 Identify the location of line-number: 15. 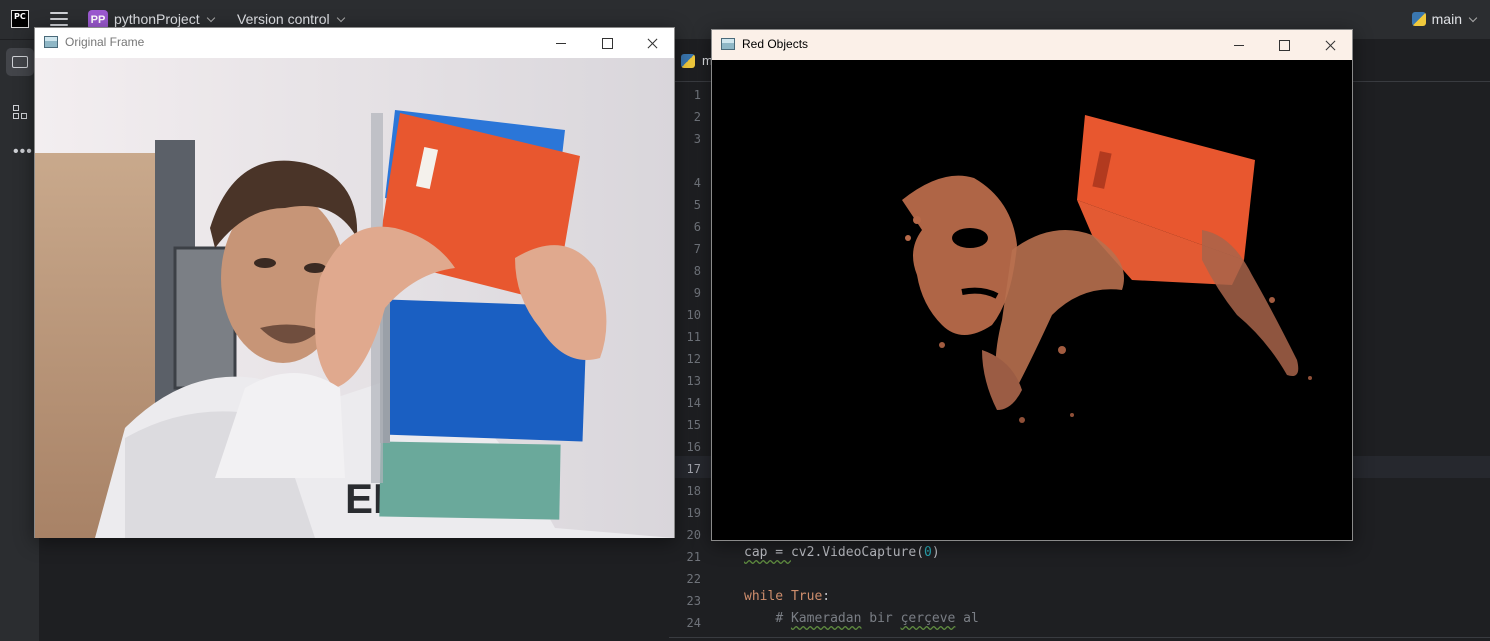
(693, 425).